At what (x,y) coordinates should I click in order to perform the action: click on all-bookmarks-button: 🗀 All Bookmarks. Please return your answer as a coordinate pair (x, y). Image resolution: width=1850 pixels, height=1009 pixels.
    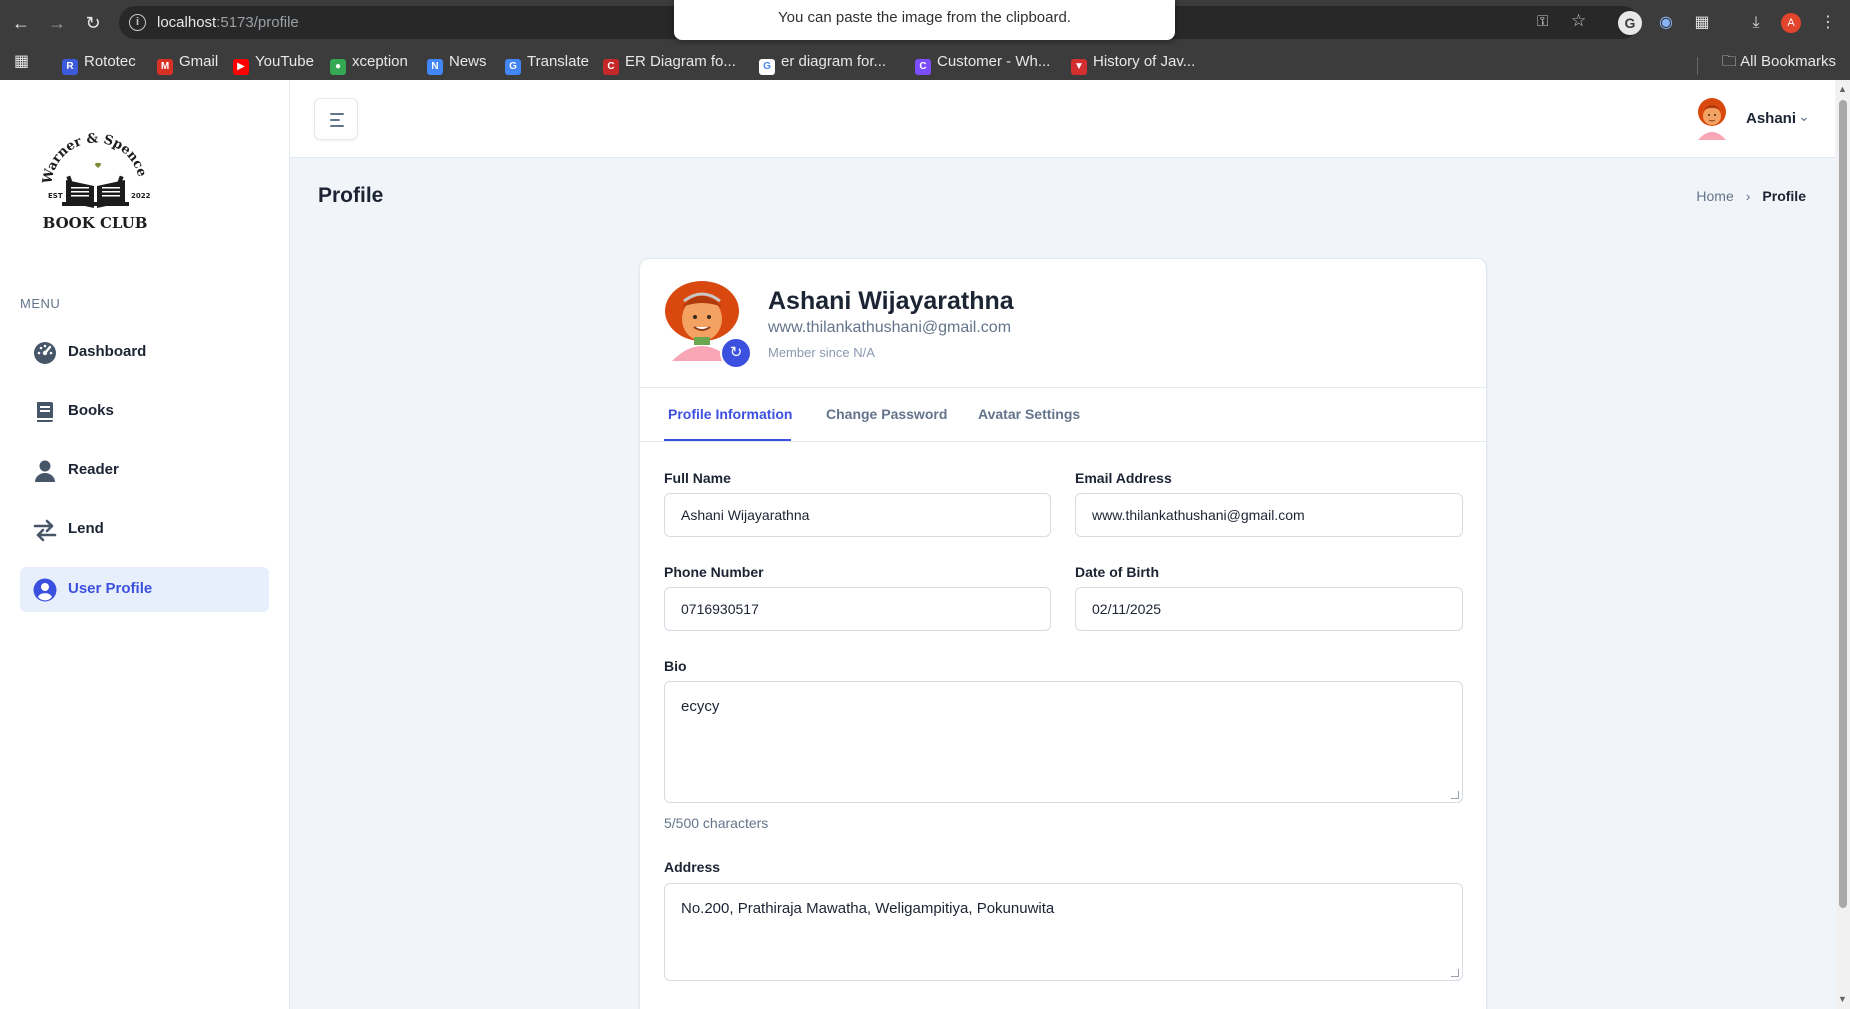
    Looking at the image, I should click on (1779, 62).